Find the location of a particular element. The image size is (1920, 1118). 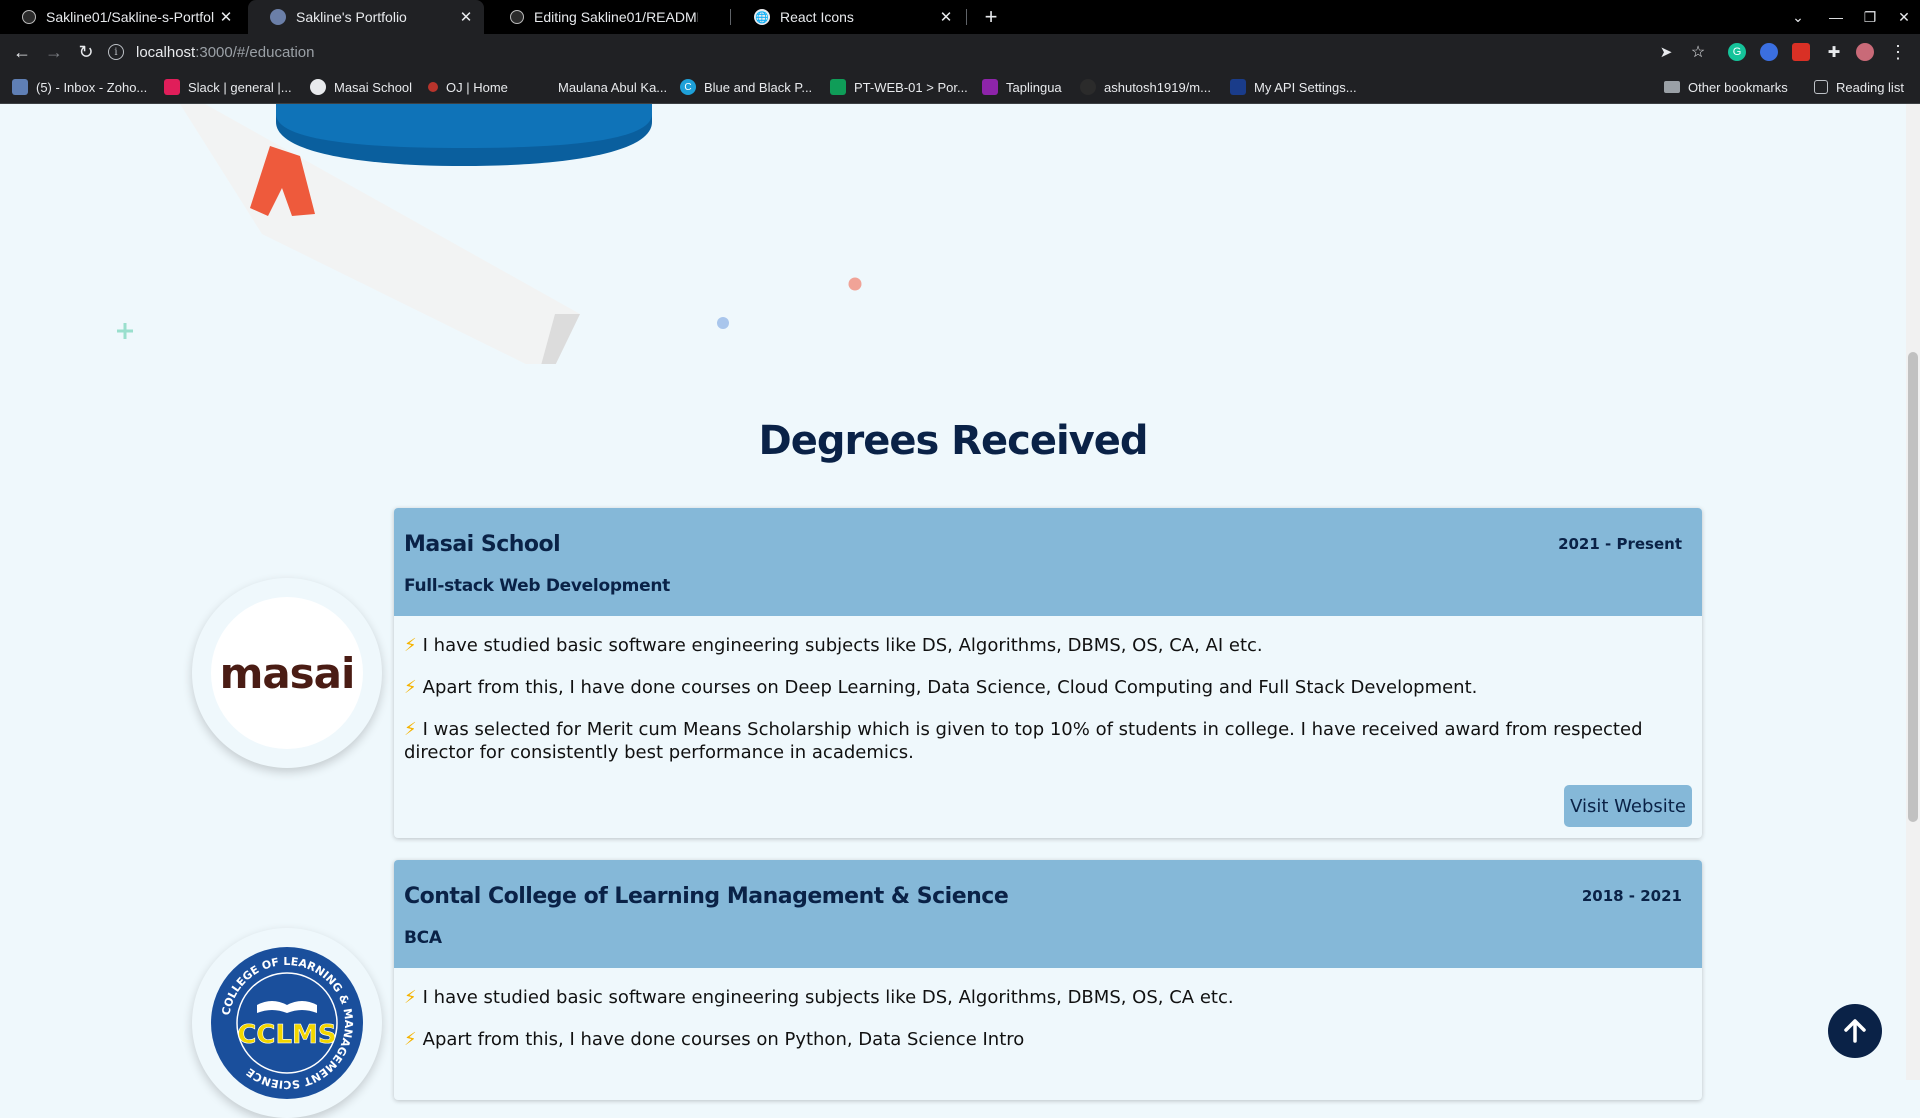

school-name: Masai School is located at coordinates (482, 544).